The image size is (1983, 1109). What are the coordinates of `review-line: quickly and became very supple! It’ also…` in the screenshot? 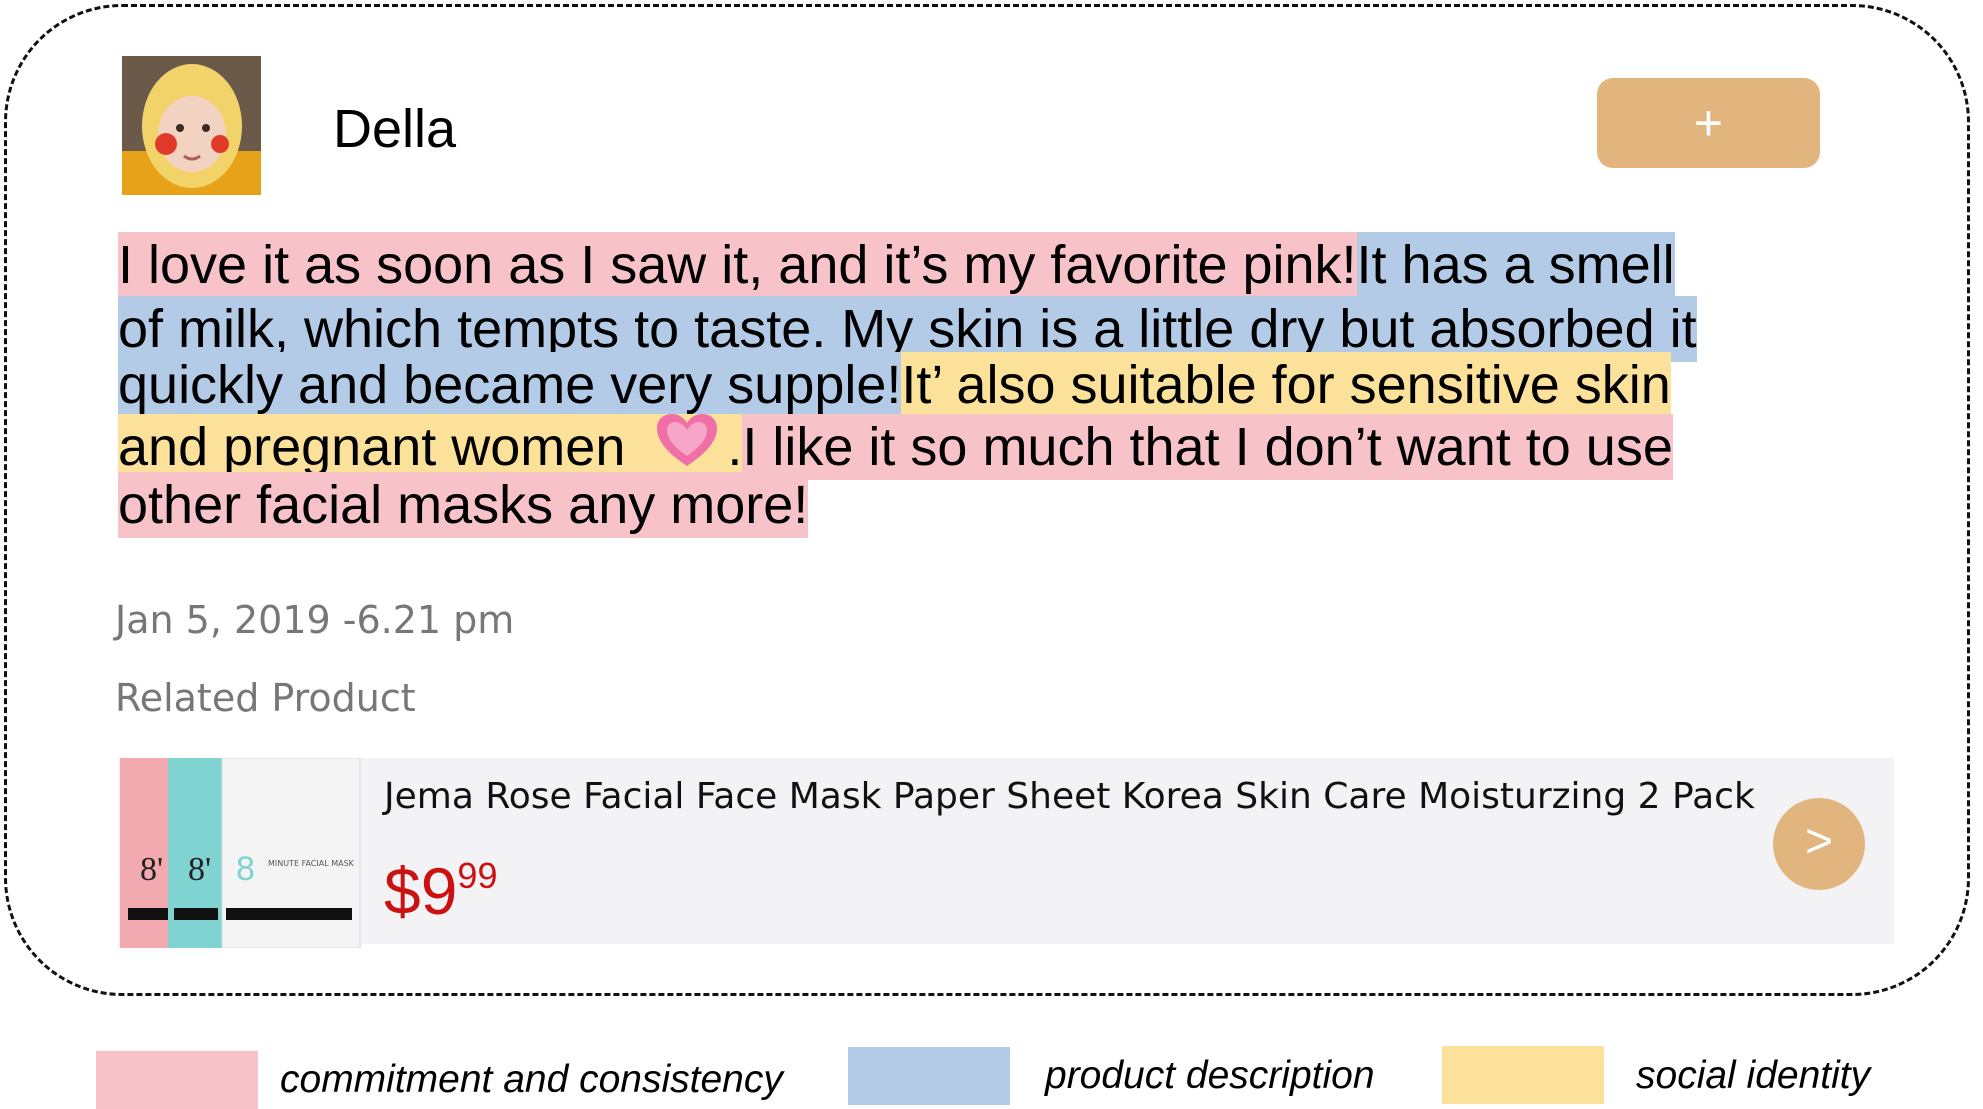 It's located at (968, 385).